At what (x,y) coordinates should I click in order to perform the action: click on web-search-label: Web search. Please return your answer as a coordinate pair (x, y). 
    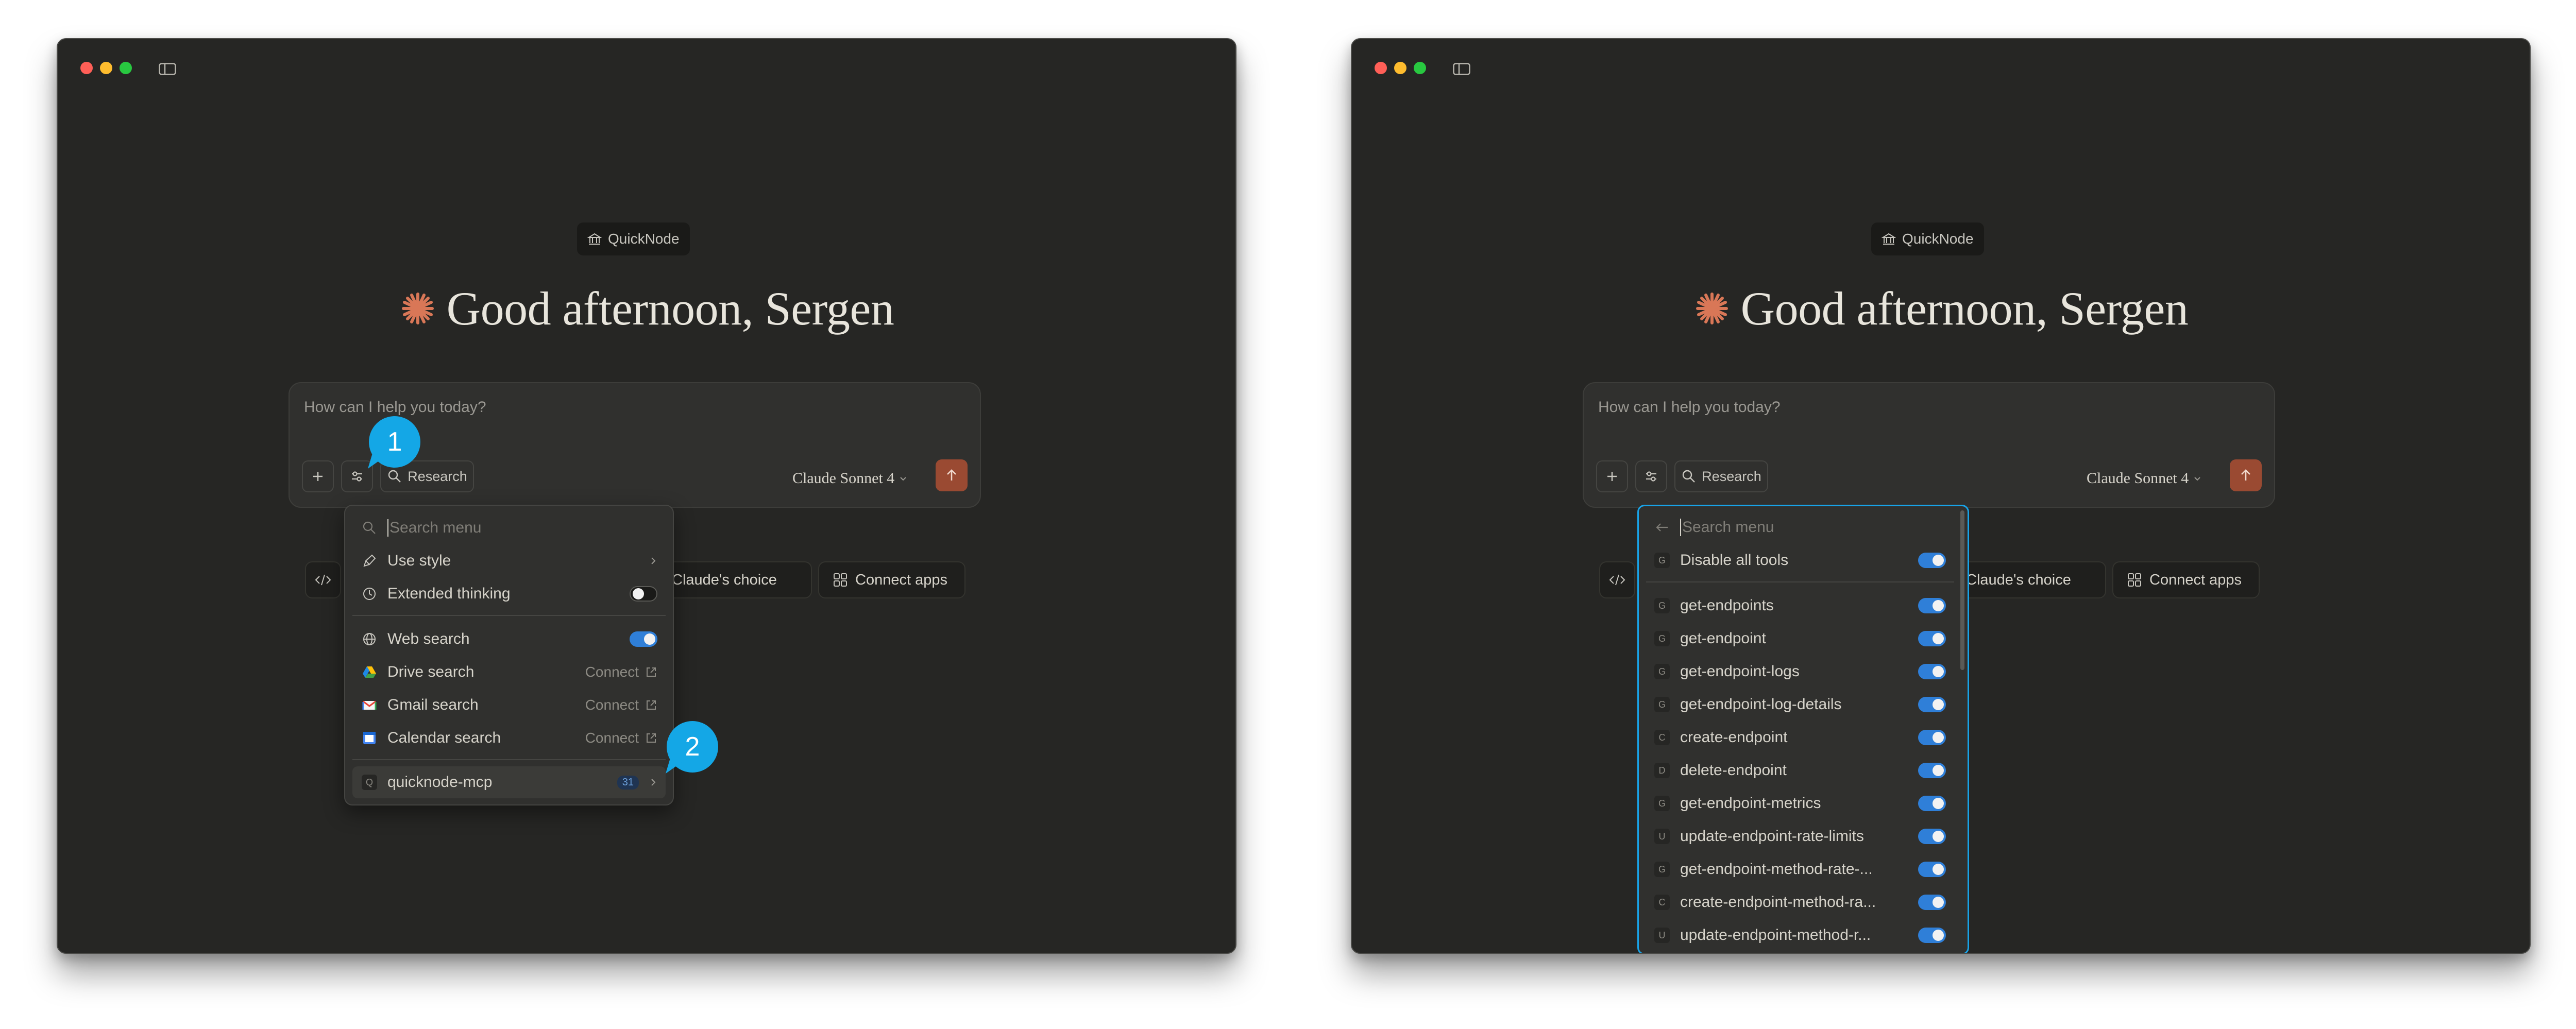
    Looking at the image, I should click on (428, 638).